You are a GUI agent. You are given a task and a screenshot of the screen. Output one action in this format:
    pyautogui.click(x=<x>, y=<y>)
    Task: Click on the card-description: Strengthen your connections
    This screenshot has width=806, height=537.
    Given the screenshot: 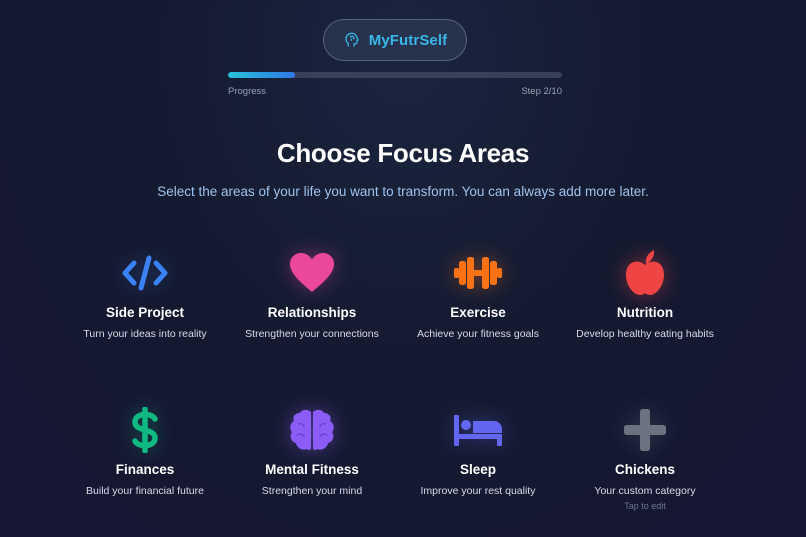 What is the action you would take?
    pyautogui.click(x=312, y=334)
    